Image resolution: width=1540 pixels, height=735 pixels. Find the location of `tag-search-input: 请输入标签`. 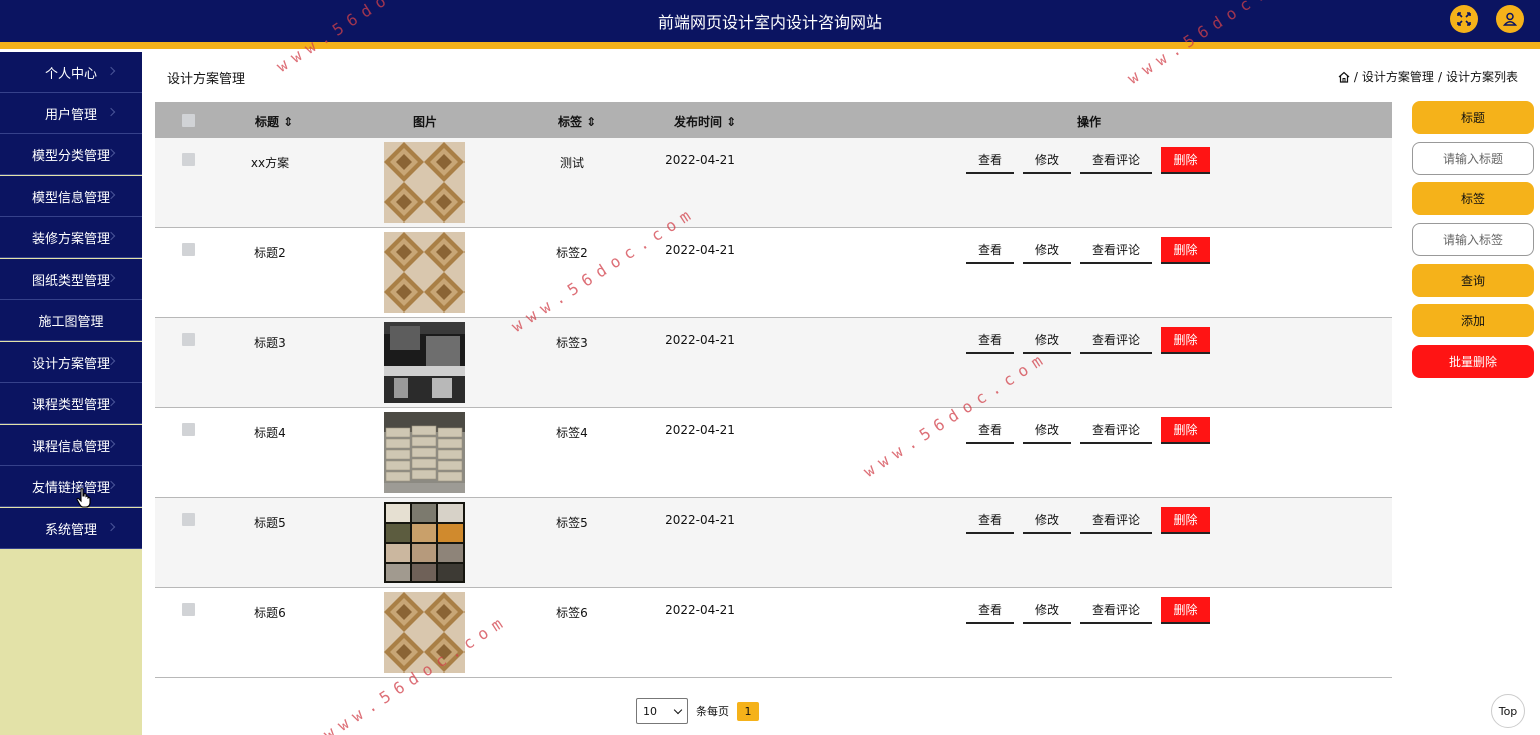

tag-search-input: 请输入标签 is located at coordinates (1473, 239).